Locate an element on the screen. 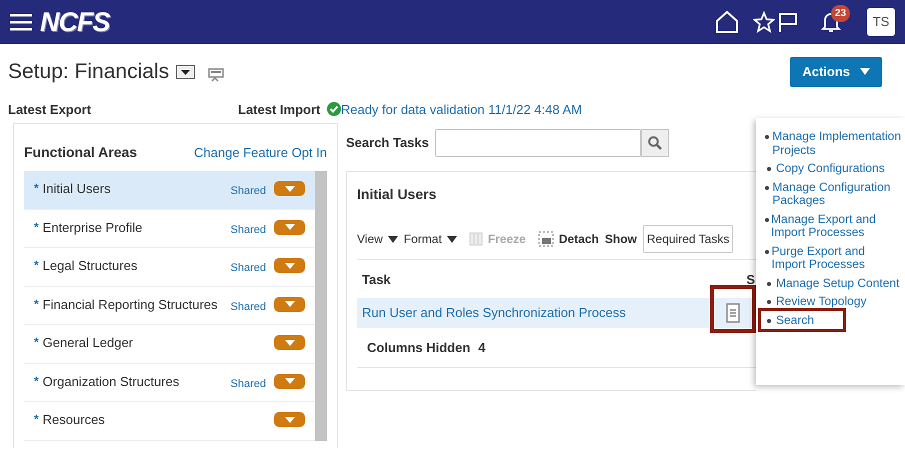 The width and height of the screenshot is (905, 458). functional-area-item: * Organization Structures Shared is located at coordinates (169, 383).